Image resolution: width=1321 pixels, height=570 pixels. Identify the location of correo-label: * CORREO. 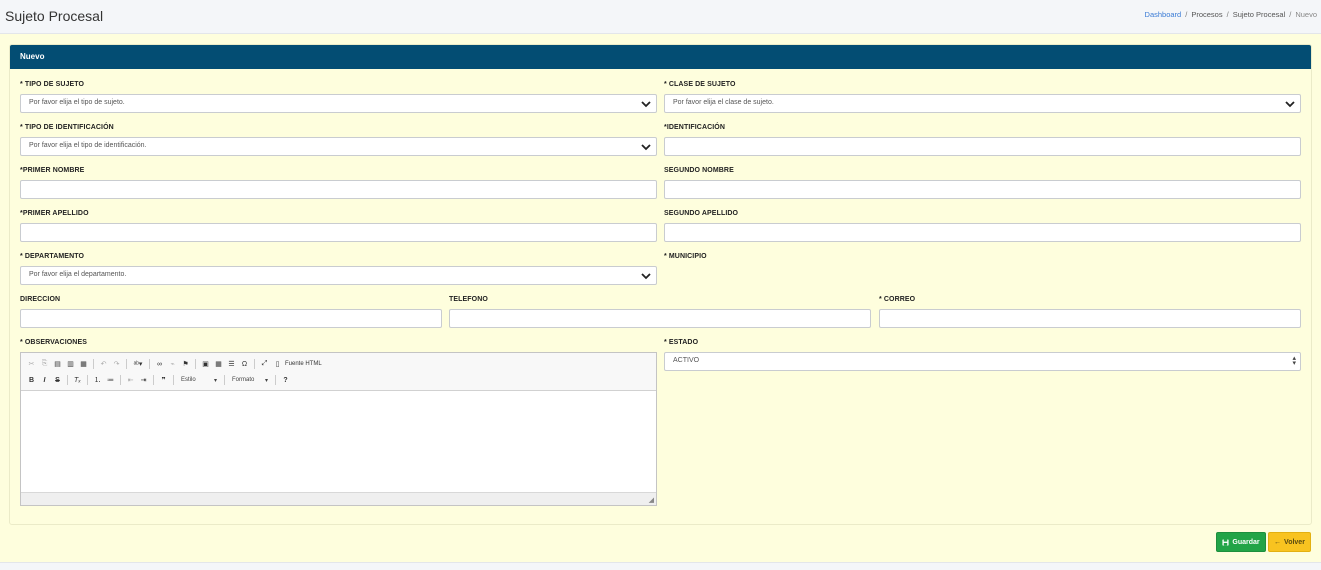
(897, 299).